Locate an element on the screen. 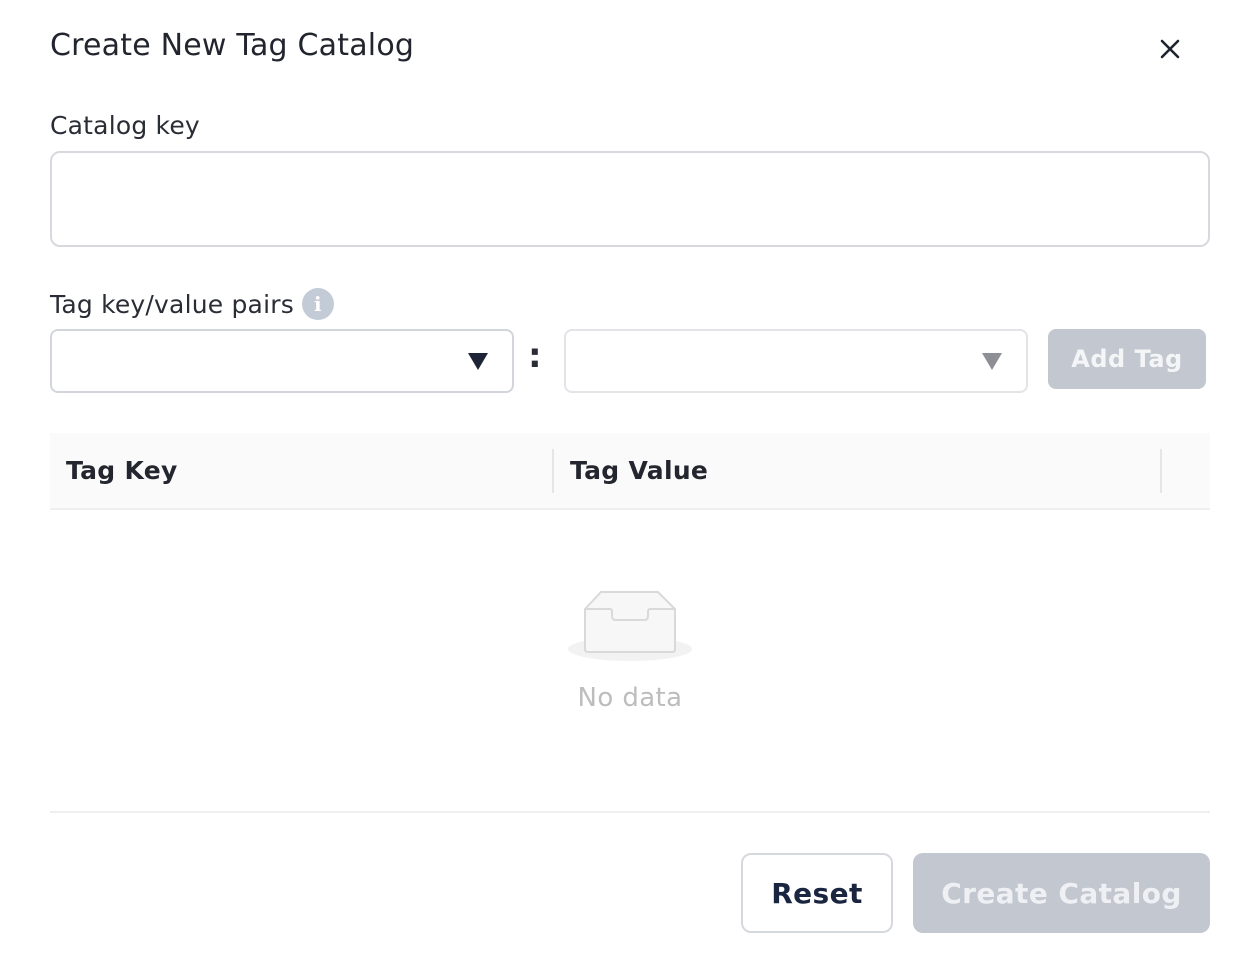 This screenshot has height=958, width=1256. empty-state: No data is located at coordinates (630, 648).